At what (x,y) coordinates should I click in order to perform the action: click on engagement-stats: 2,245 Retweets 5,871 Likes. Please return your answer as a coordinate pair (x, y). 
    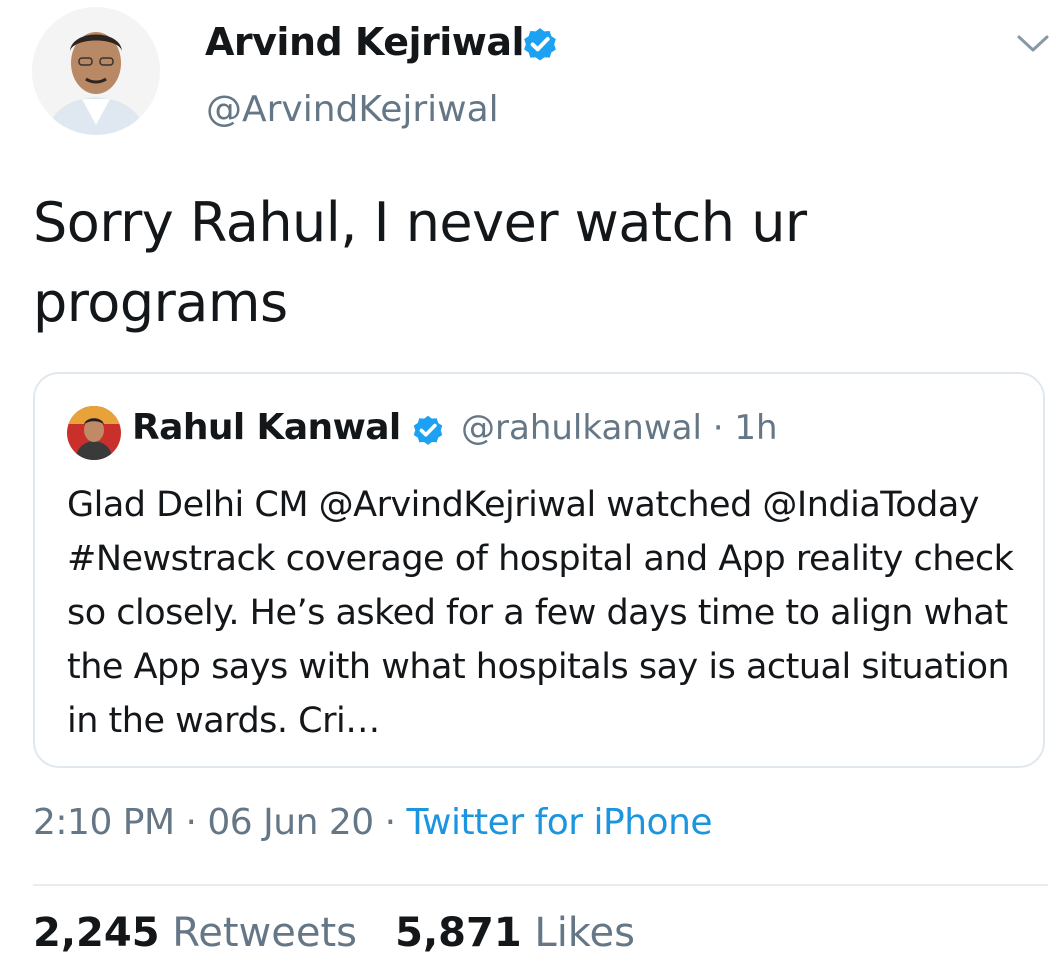
    Looking at the image, I should click on (334, 933).